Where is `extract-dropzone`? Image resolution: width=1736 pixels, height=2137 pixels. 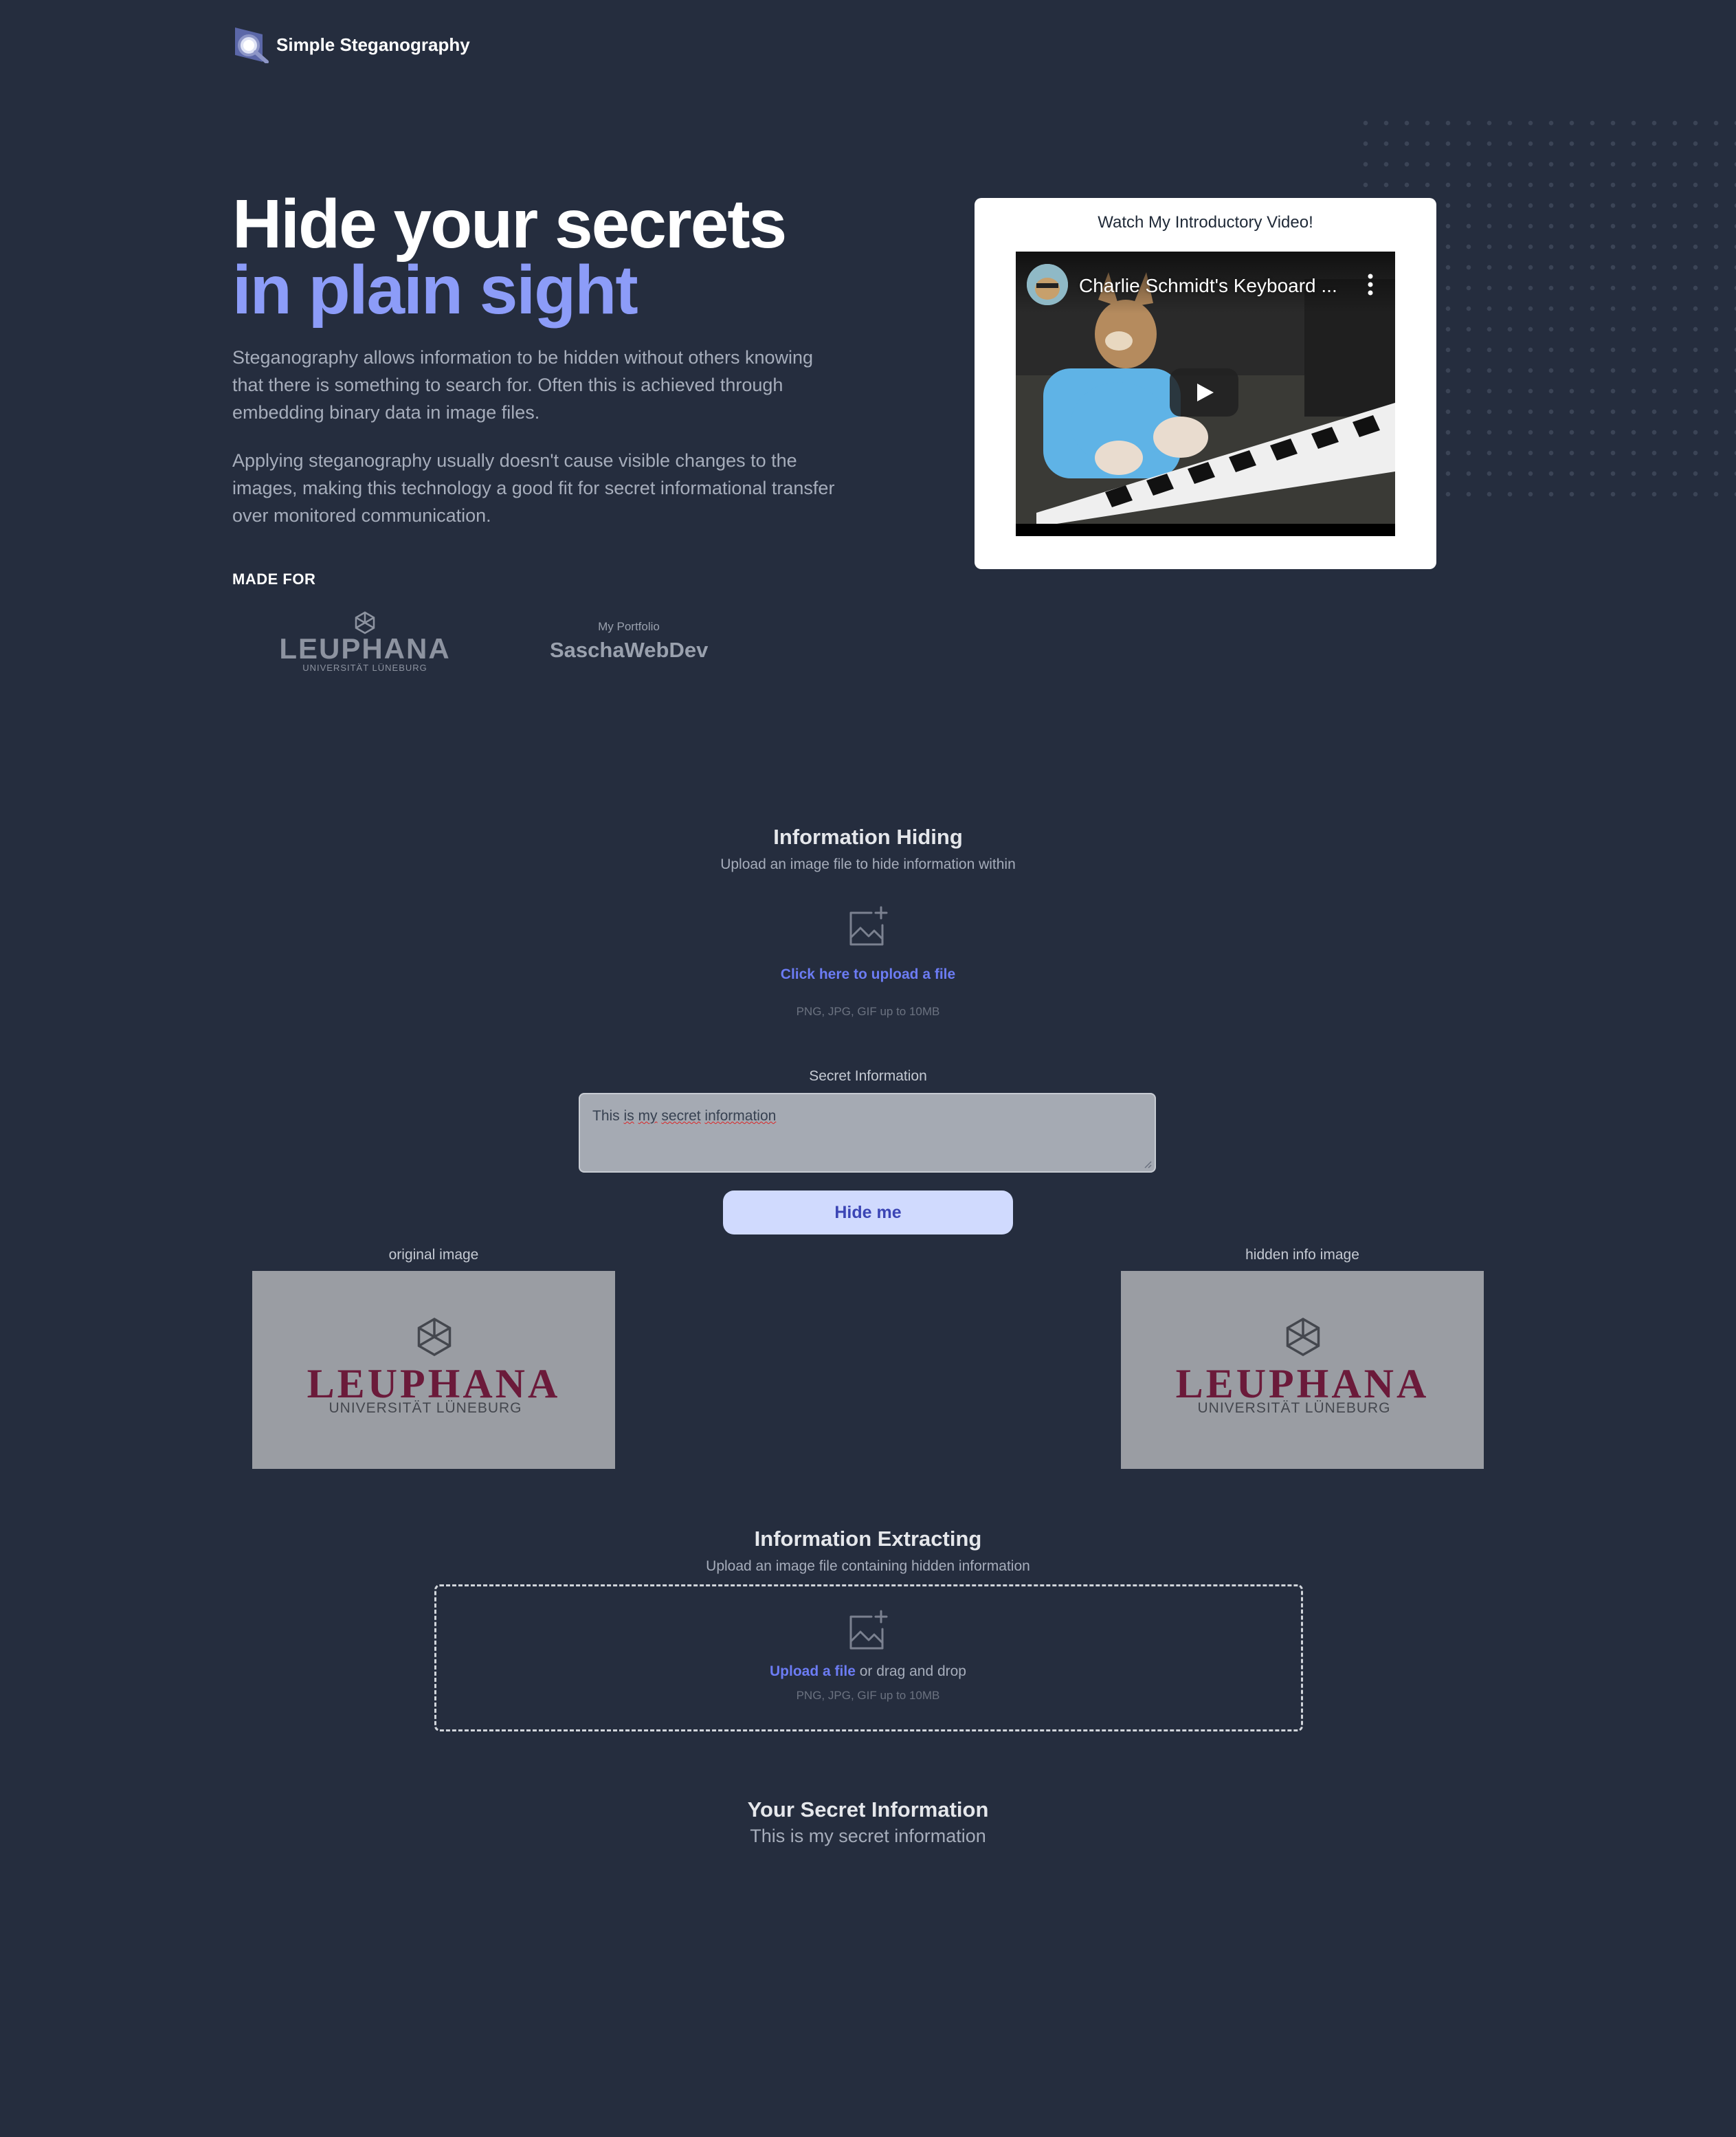
extract-dropzone is located at coordinates (868, 1657).